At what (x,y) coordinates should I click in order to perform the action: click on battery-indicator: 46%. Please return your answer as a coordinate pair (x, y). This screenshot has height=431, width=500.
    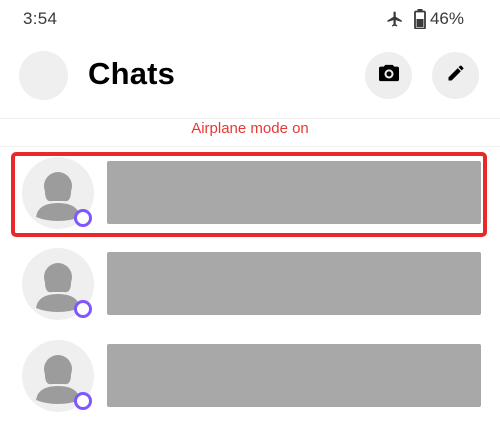
    Looking at the image, I should click on (439, 19).